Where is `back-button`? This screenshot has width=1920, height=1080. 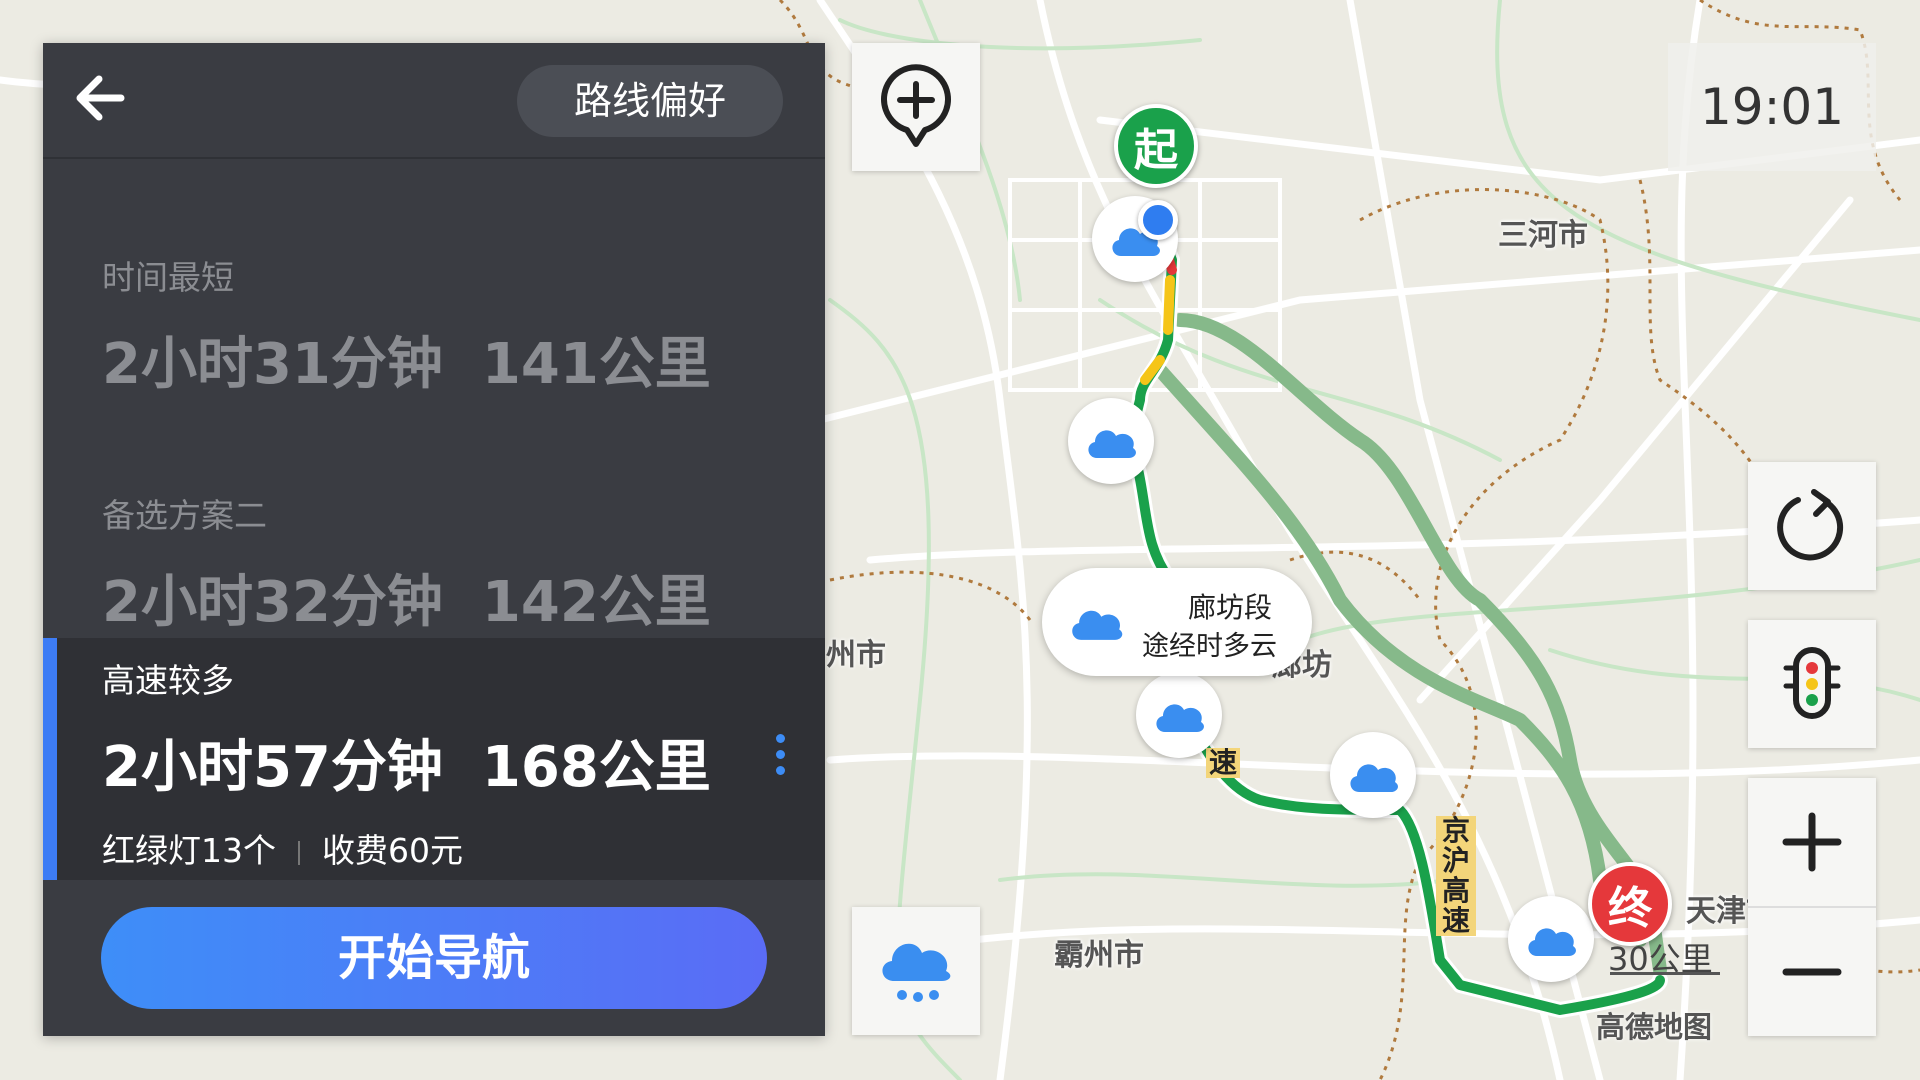
back-button is located at coordinates (103, 98).